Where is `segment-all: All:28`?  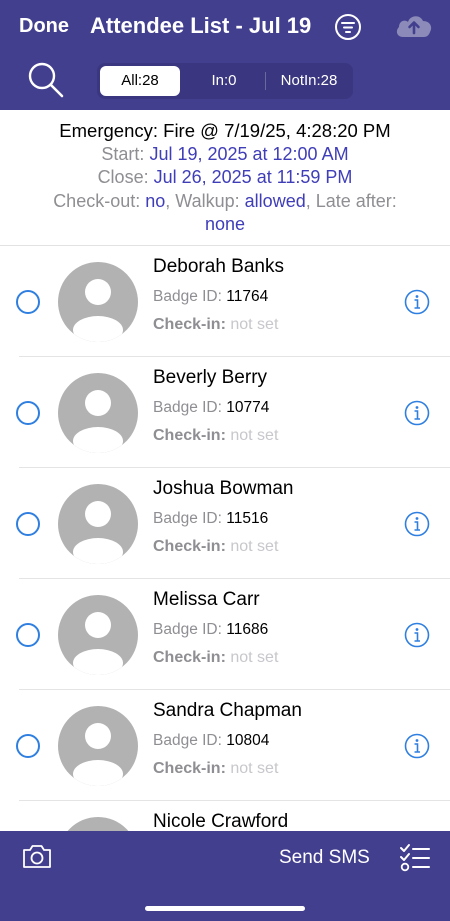
segment-all: All:28 is located at coordinates (140, 81).